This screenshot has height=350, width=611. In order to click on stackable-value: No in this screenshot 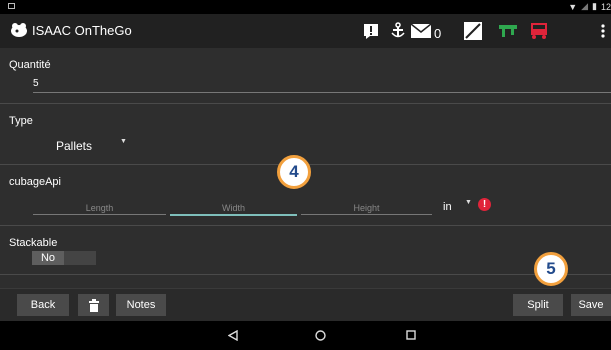, I will do `click(48, 258)`.